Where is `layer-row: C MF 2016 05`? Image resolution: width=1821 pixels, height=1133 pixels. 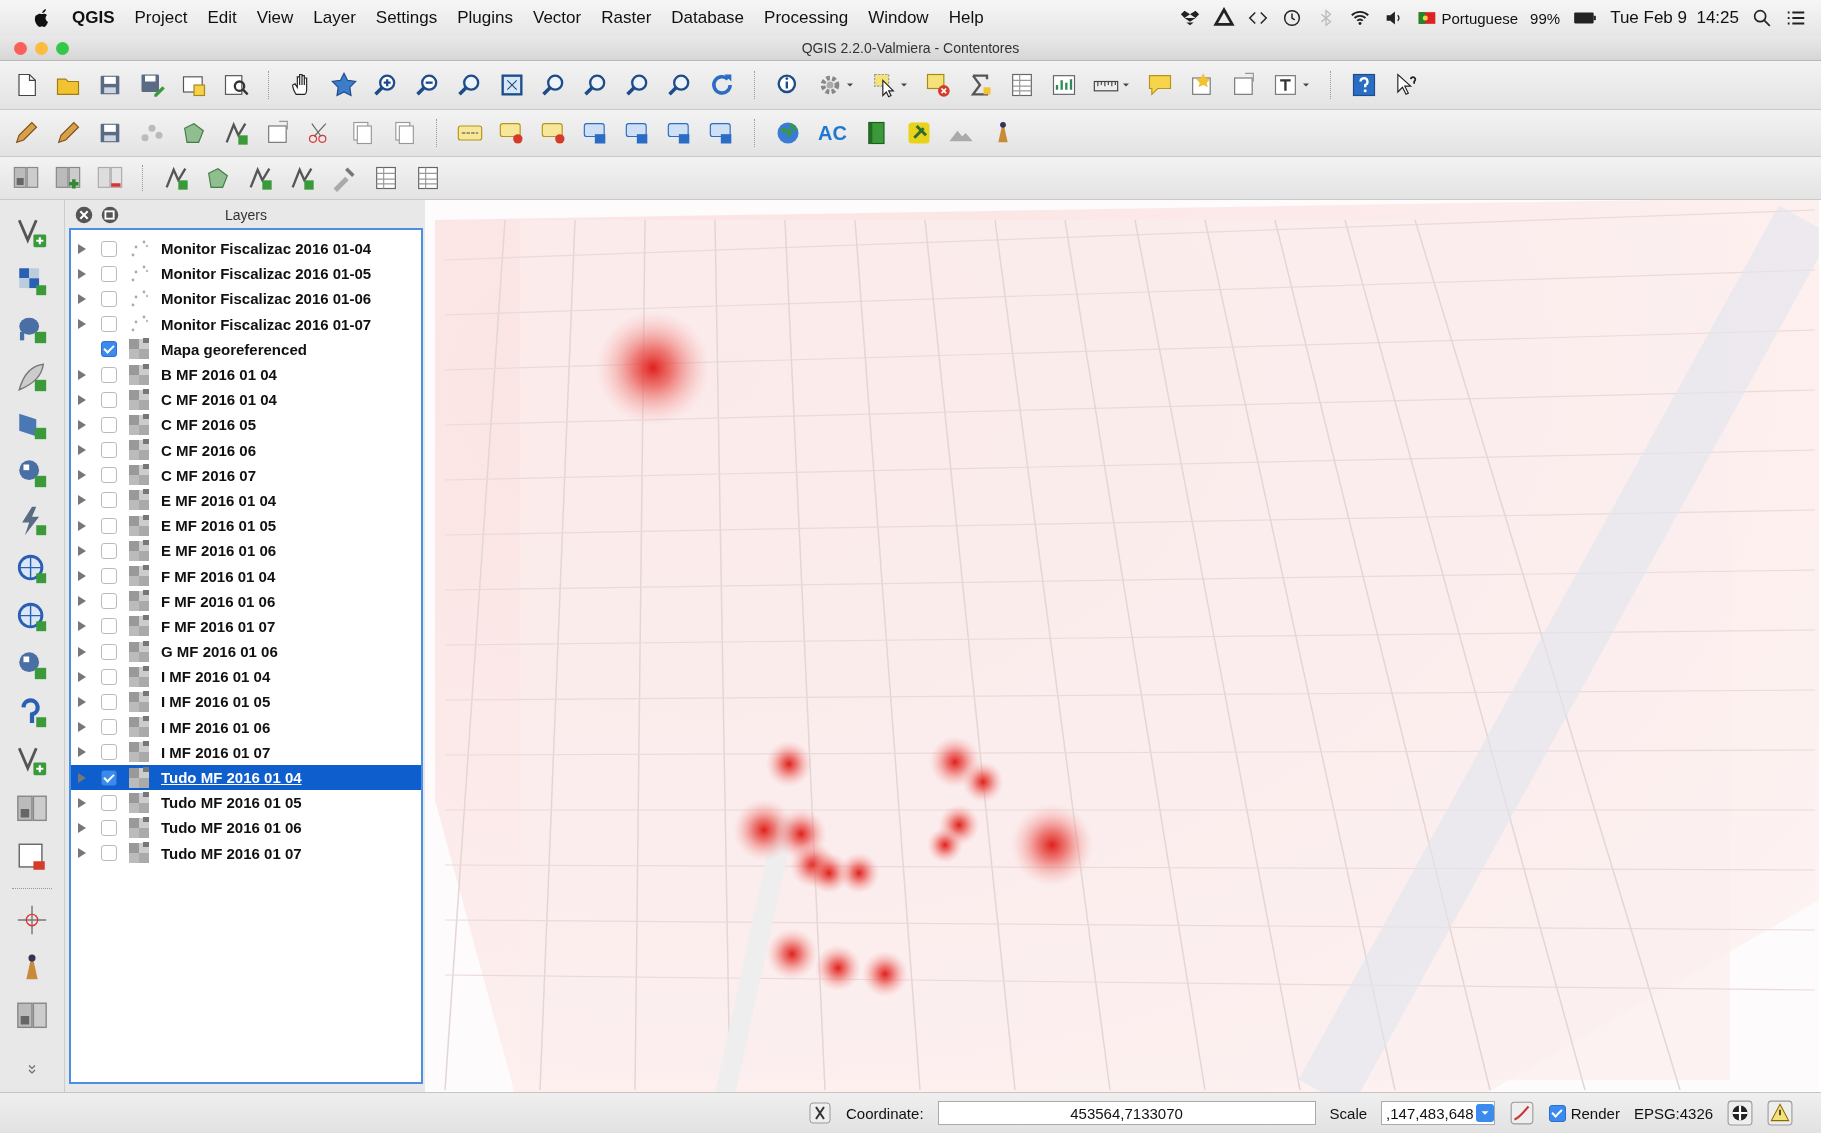 layer-row: C MF 2016 05 is located at coordinates (246, 425).